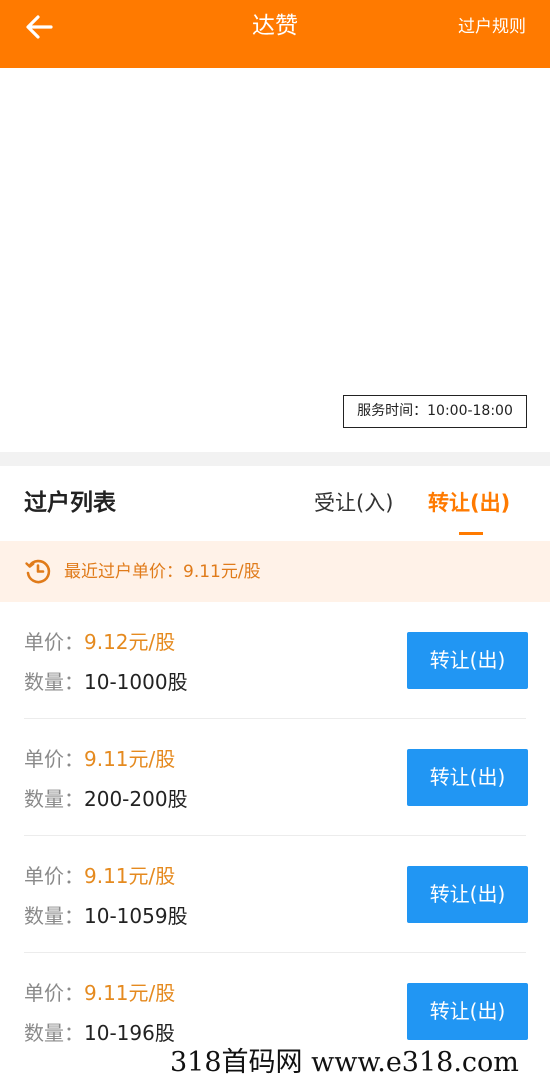  What do you see at coordinates (275, 503) in the screenshot?
I see `list-header: 过户列表 受让(入) 转让(出)` at bounding box center [275, 503].